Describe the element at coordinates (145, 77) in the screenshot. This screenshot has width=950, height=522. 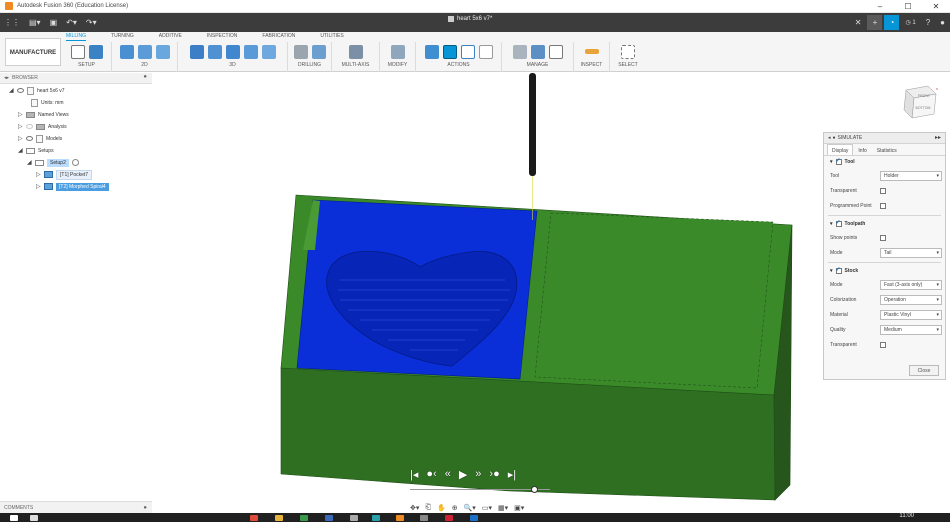
I see `browser-pin-icon: ●` at that location.